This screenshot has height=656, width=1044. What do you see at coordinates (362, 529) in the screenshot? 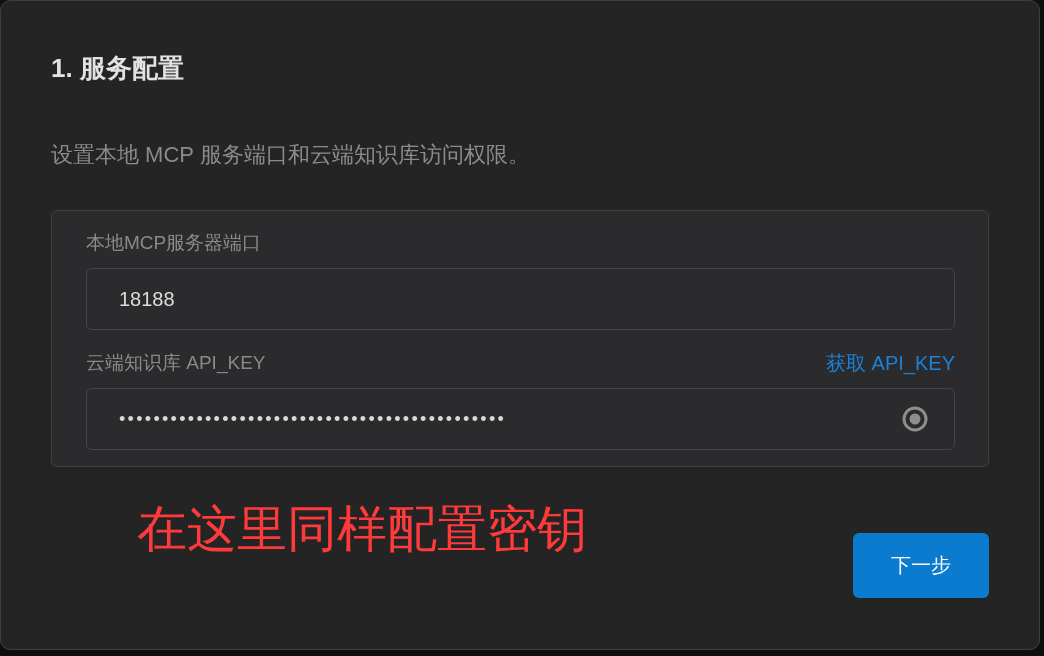
I see `annotation-text: 在这里同样配置密钥` at bounding box center [362, 529].